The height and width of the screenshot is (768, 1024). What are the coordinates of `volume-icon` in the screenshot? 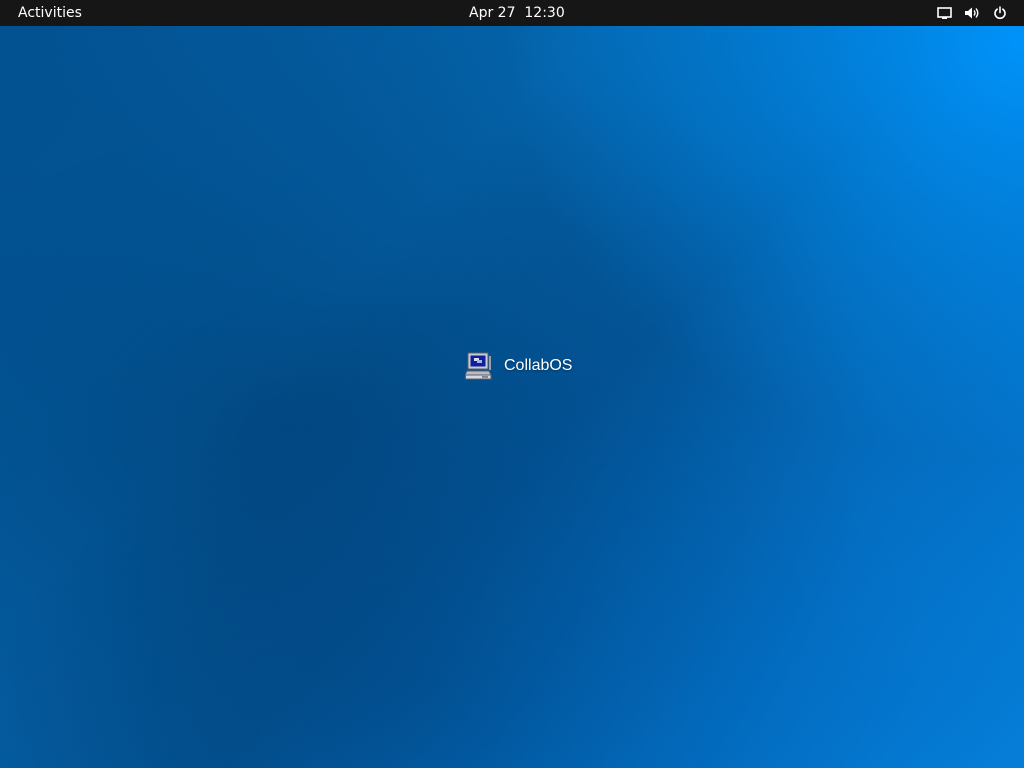 It's located at (972, 13).